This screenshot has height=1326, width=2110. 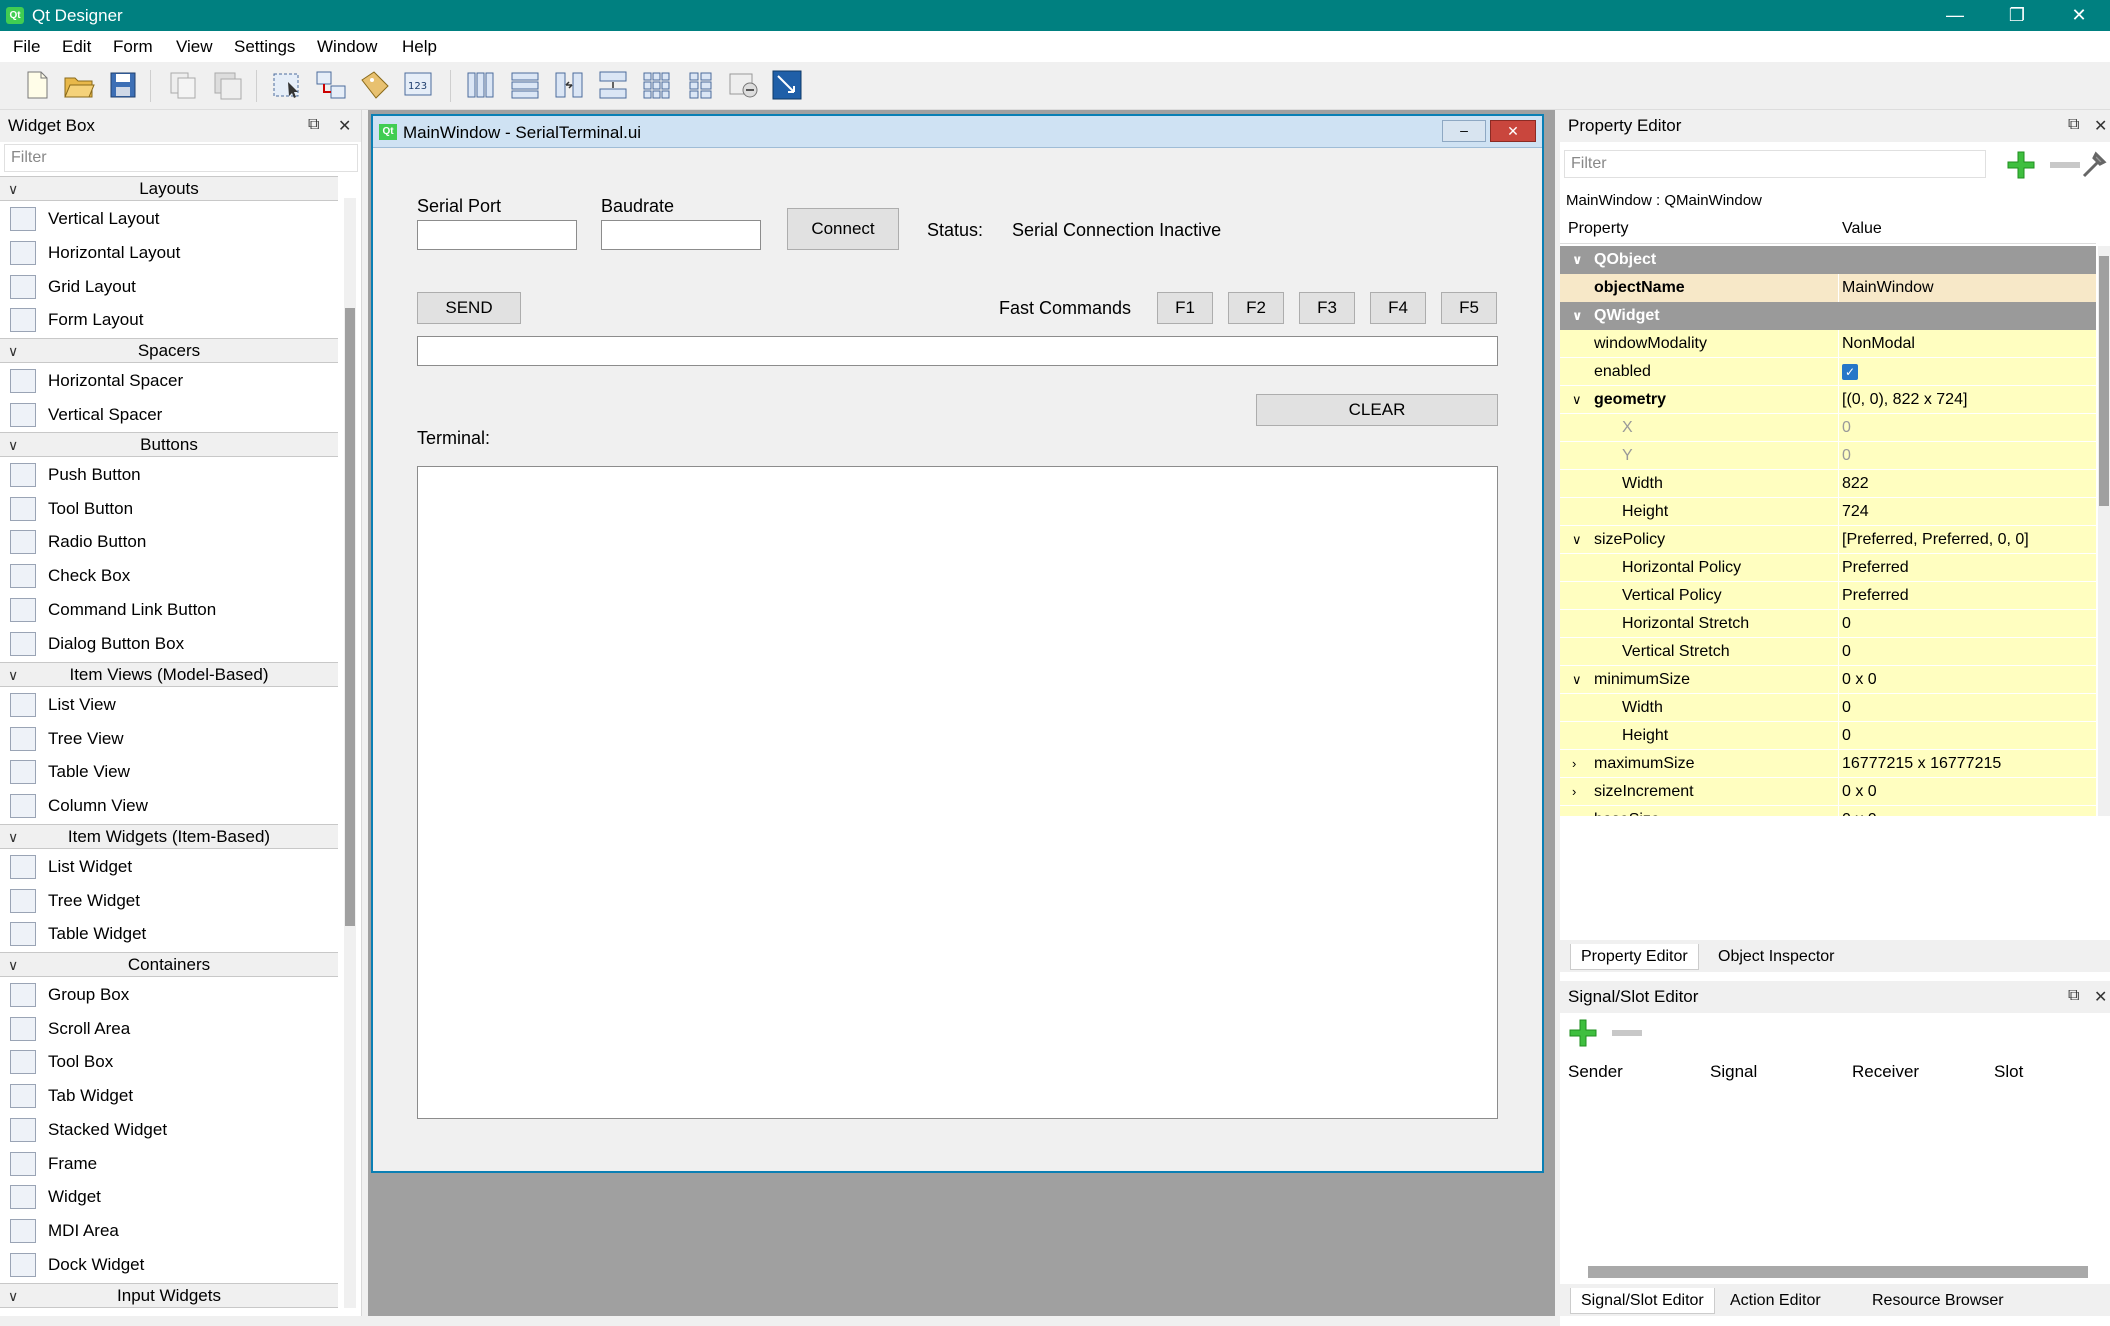 I want to click on widget-push-button: Push Button, so click(x=173, y=474).